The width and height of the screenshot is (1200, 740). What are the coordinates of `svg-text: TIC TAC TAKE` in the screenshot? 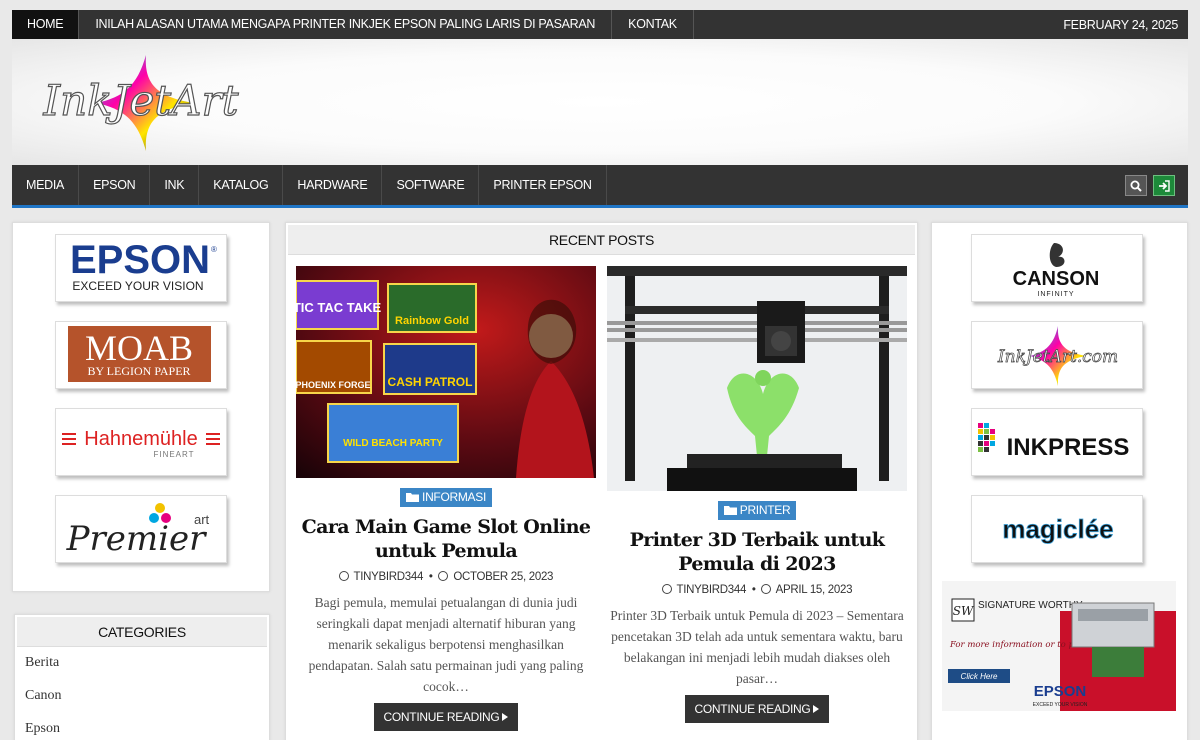 It's located at (338, 307).